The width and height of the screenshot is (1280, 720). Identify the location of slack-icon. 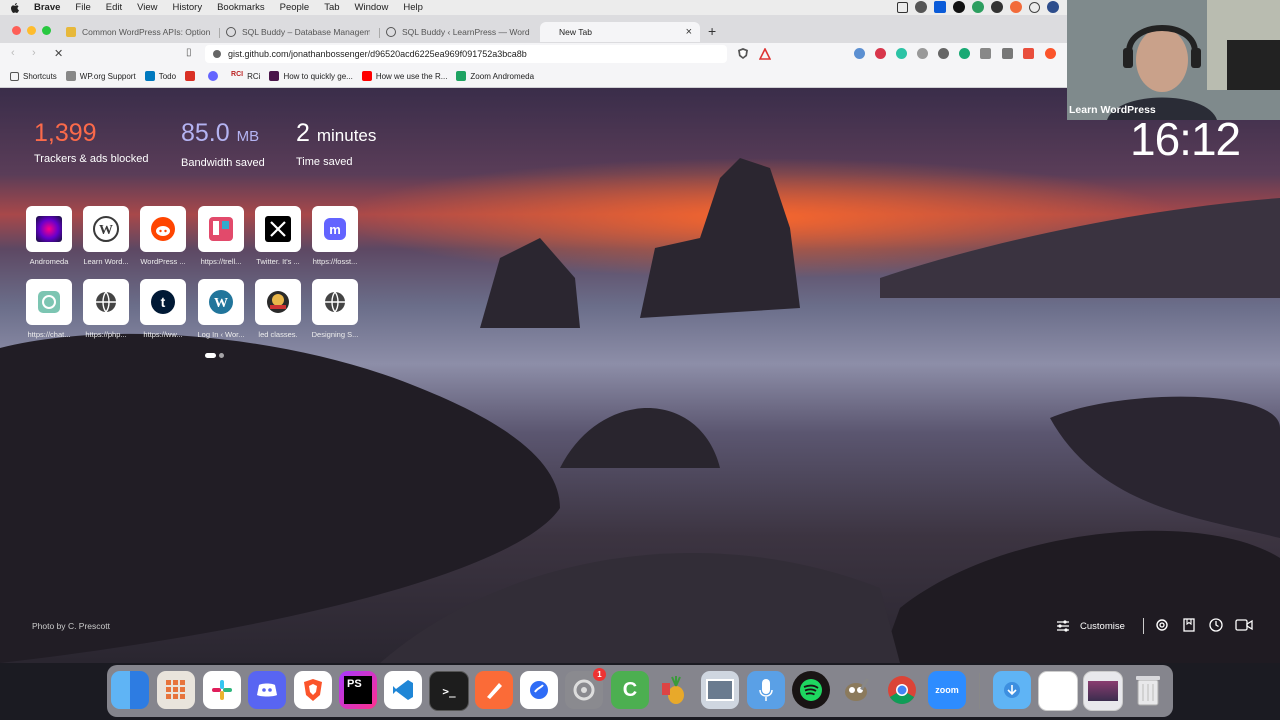
(222, 690).